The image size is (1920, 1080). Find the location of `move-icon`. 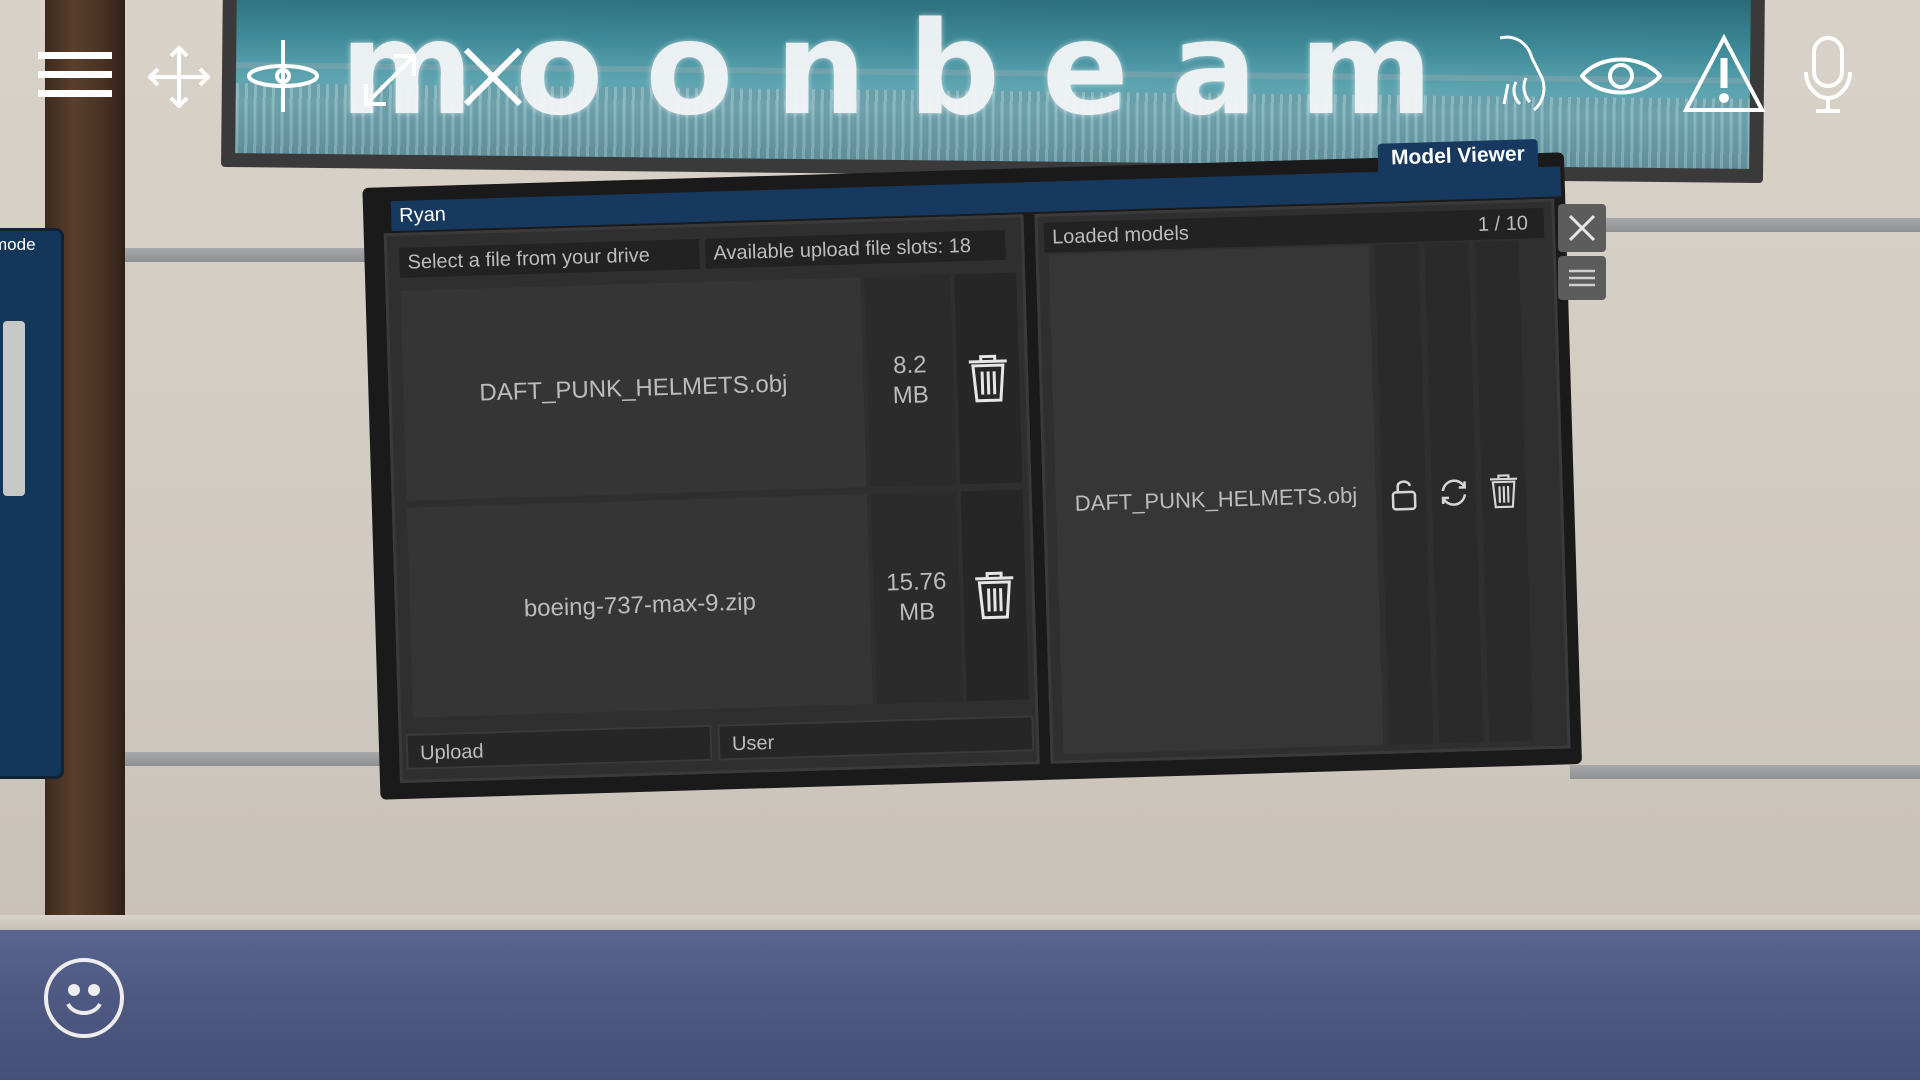

move-icon is located at coordinates (179, 77).